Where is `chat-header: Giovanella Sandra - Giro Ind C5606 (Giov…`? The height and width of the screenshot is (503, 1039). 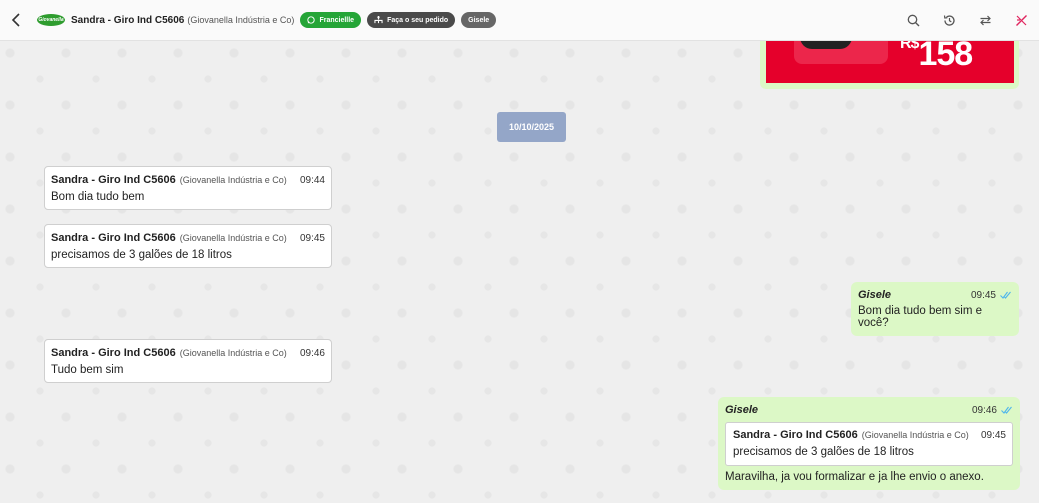
chat-header: Giovanella Sandra - Giro Ind C5606 (Giov… is located at coordinates (519, 20).